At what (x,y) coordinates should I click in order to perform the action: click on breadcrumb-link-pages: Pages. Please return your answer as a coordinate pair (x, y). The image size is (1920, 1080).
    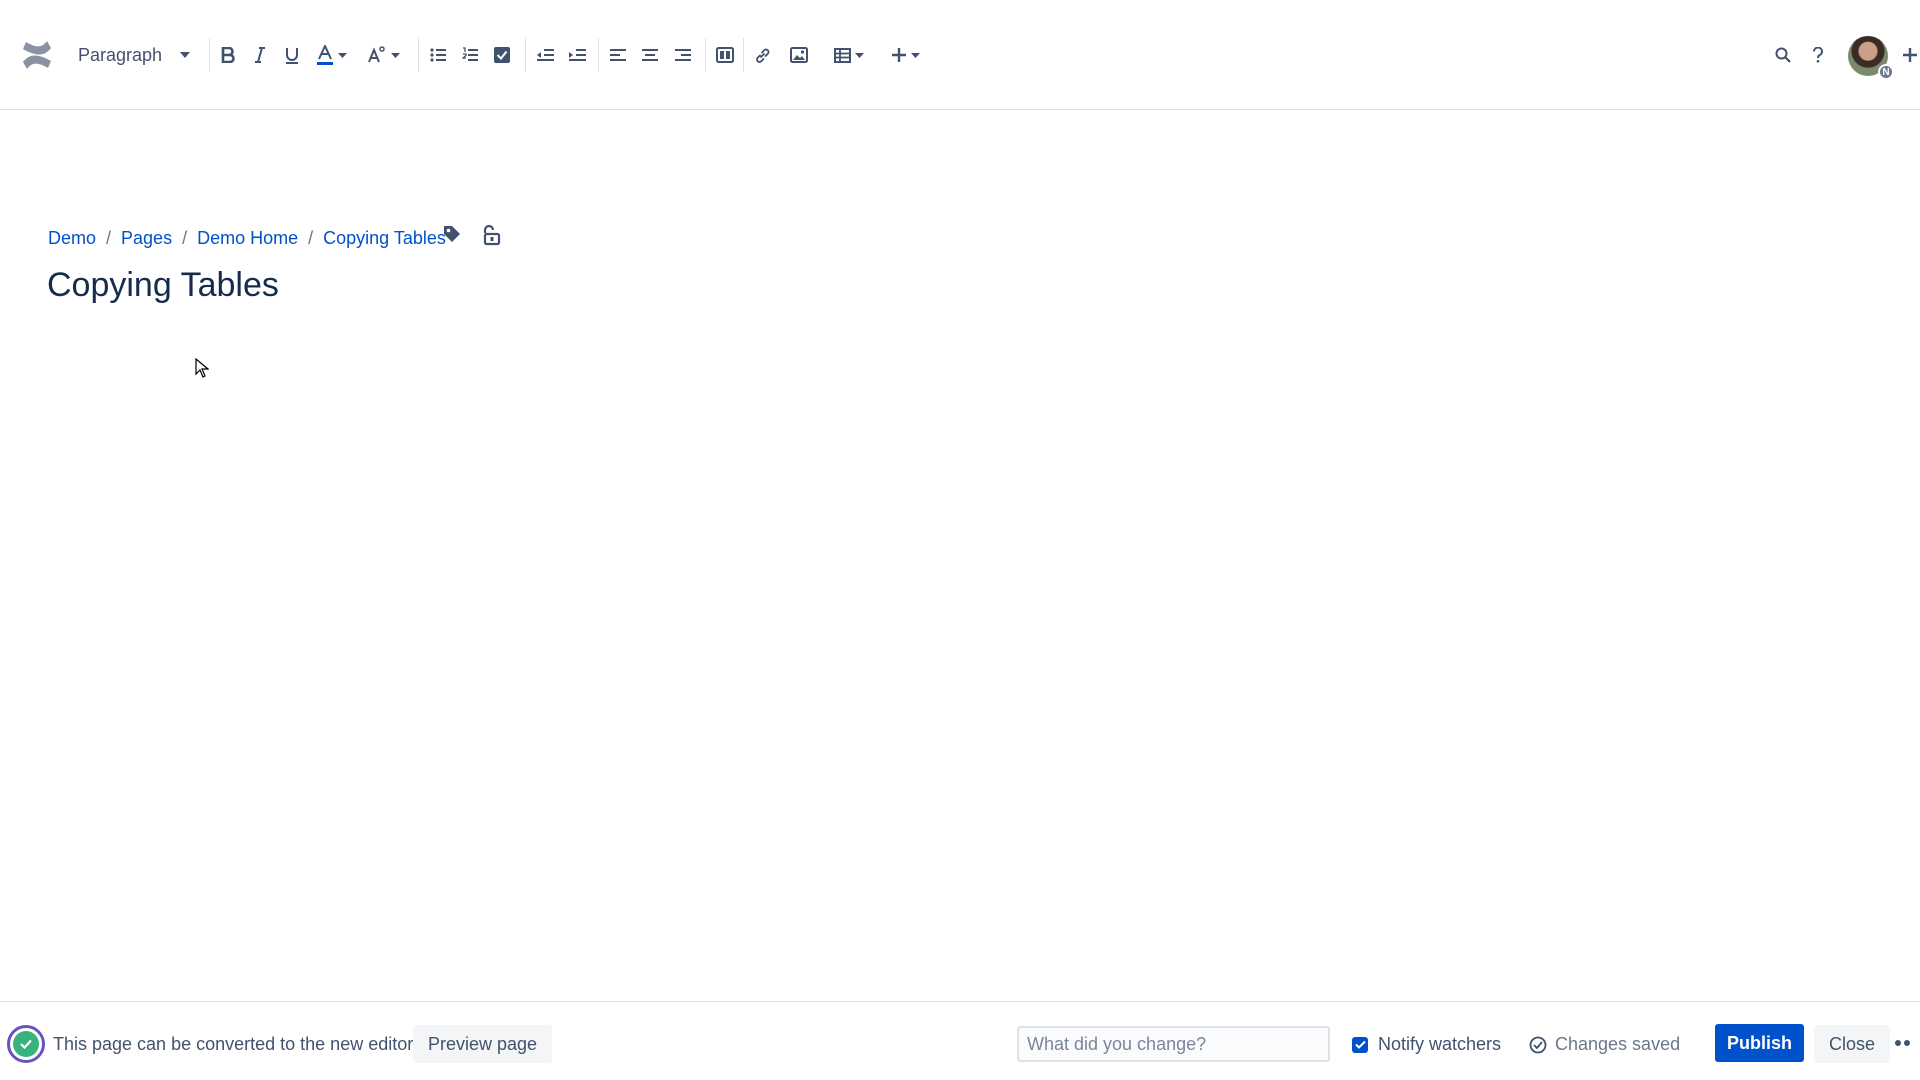
    Looking at the image, I should click on (146, 238).